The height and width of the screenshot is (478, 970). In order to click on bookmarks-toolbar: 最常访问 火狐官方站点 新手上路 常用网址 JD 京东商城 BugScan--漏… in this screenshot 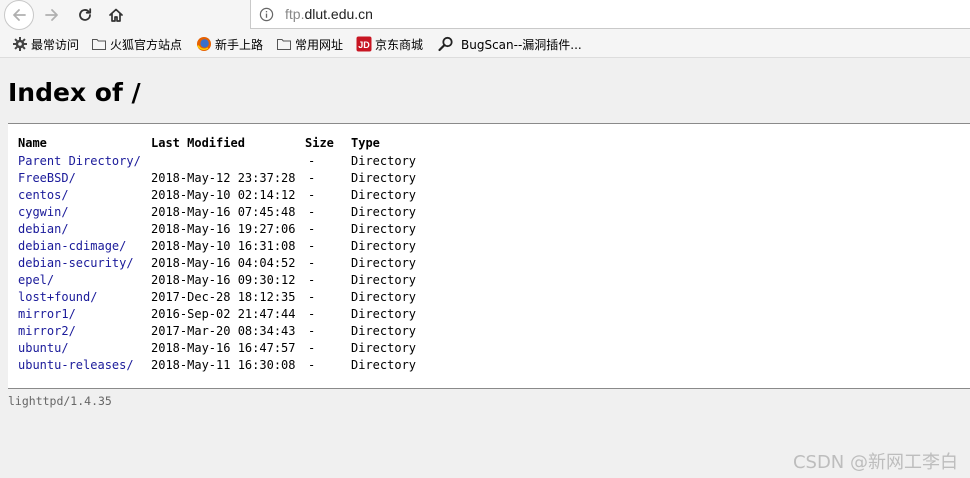, I will do `click(485, 44)`.